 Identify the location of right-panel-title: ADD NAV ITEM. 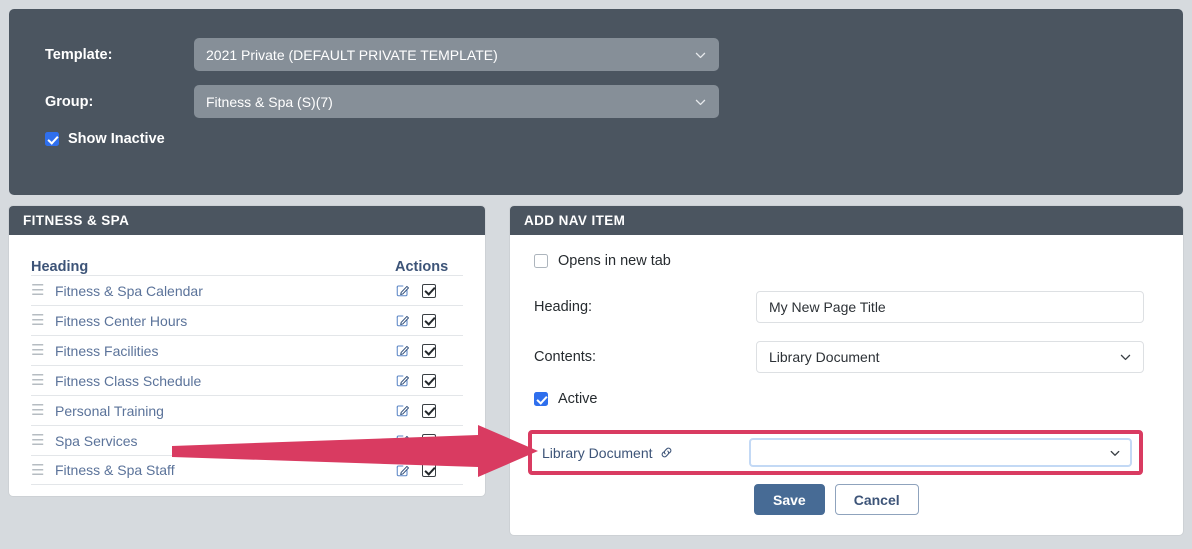
(846, 220).